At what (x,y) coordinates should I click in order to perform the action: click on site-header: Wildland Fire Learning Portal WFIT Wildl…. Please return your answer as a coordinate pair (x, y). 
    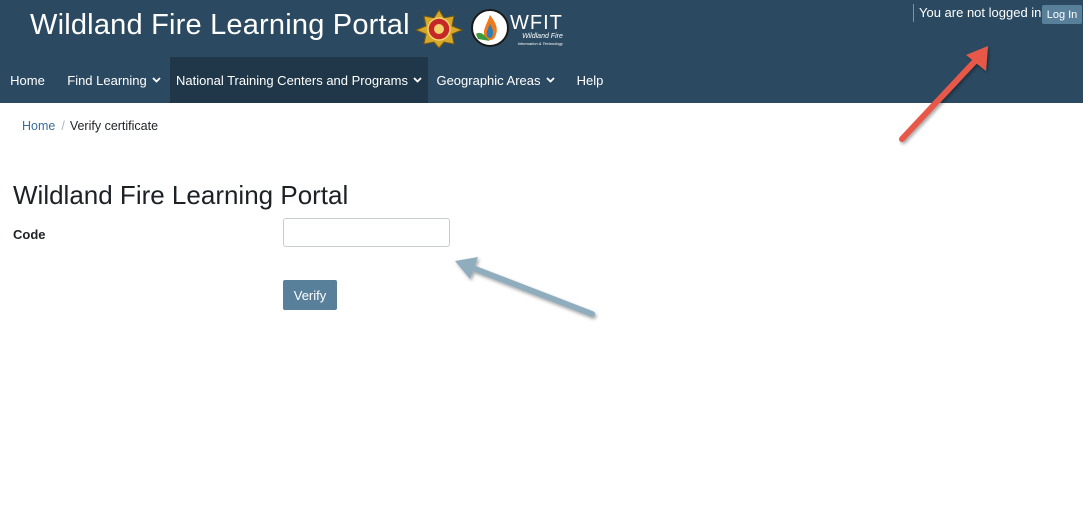
    Looking at the image, I should click on (541, 28).